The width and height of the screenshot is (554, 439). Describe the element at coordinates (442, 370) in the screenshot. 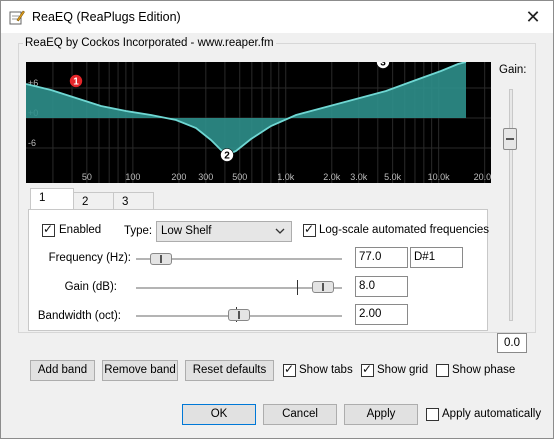

I see `show-phase-checkbox` at that location.